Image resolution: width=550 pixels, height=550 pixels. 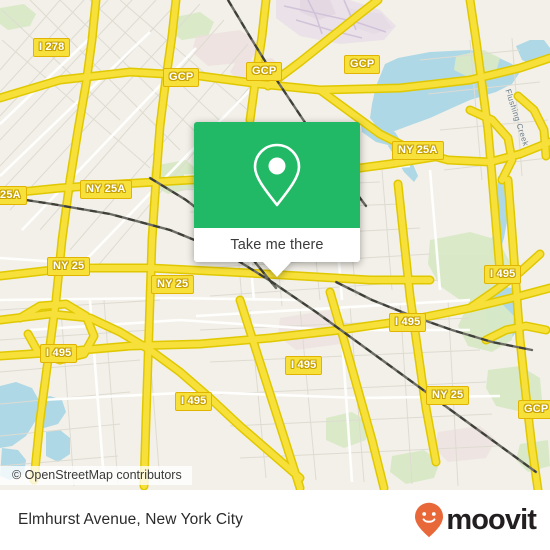 I want to click on popup-icon-panel, so click(x=277, y=175).